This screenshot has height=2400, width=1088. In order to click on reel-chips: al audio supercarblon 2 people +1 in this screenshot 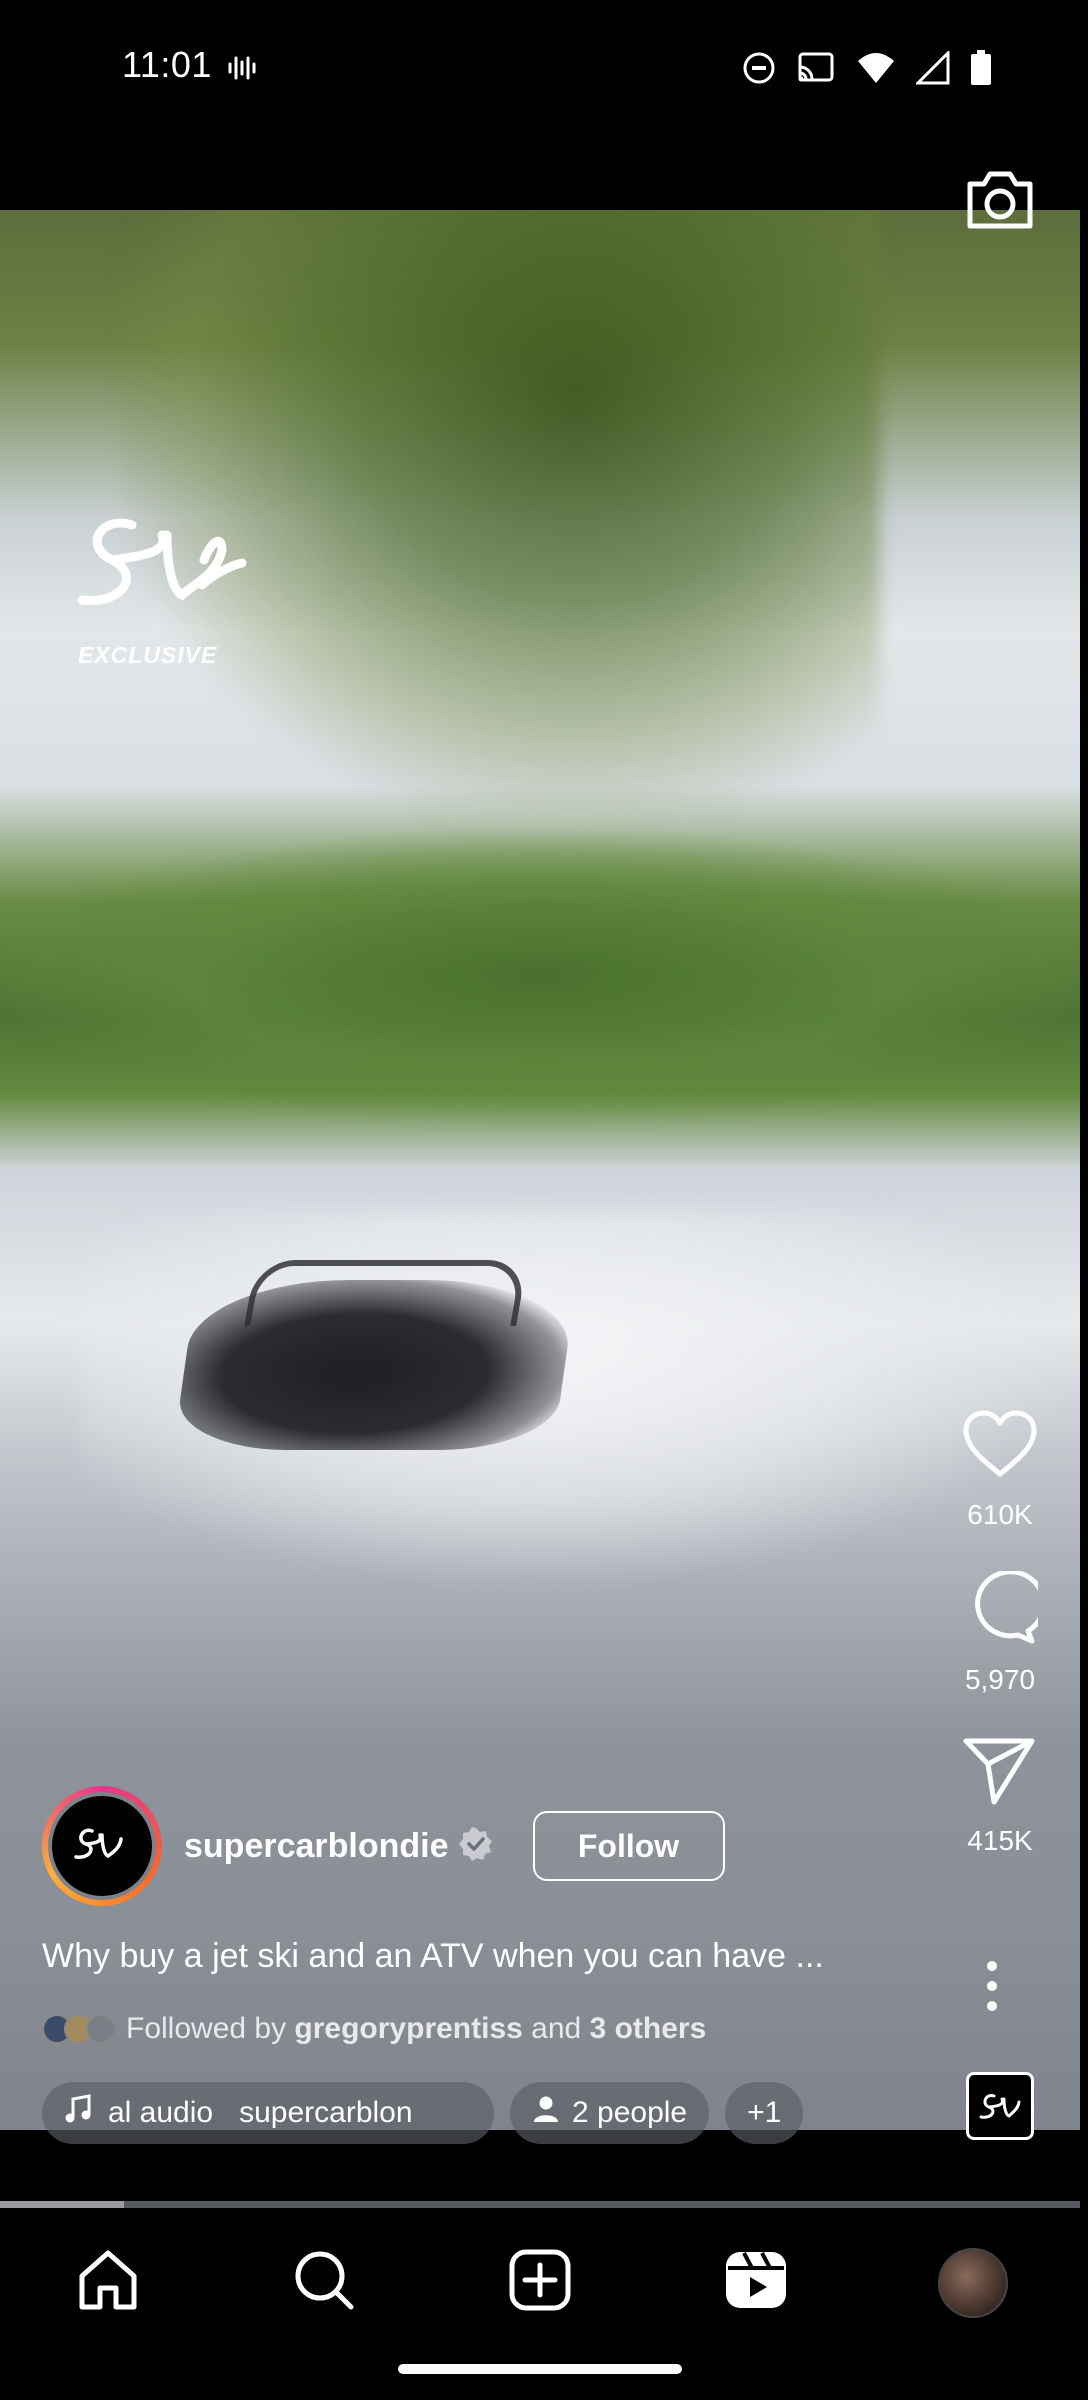, I will do `click(423, 2113)`.